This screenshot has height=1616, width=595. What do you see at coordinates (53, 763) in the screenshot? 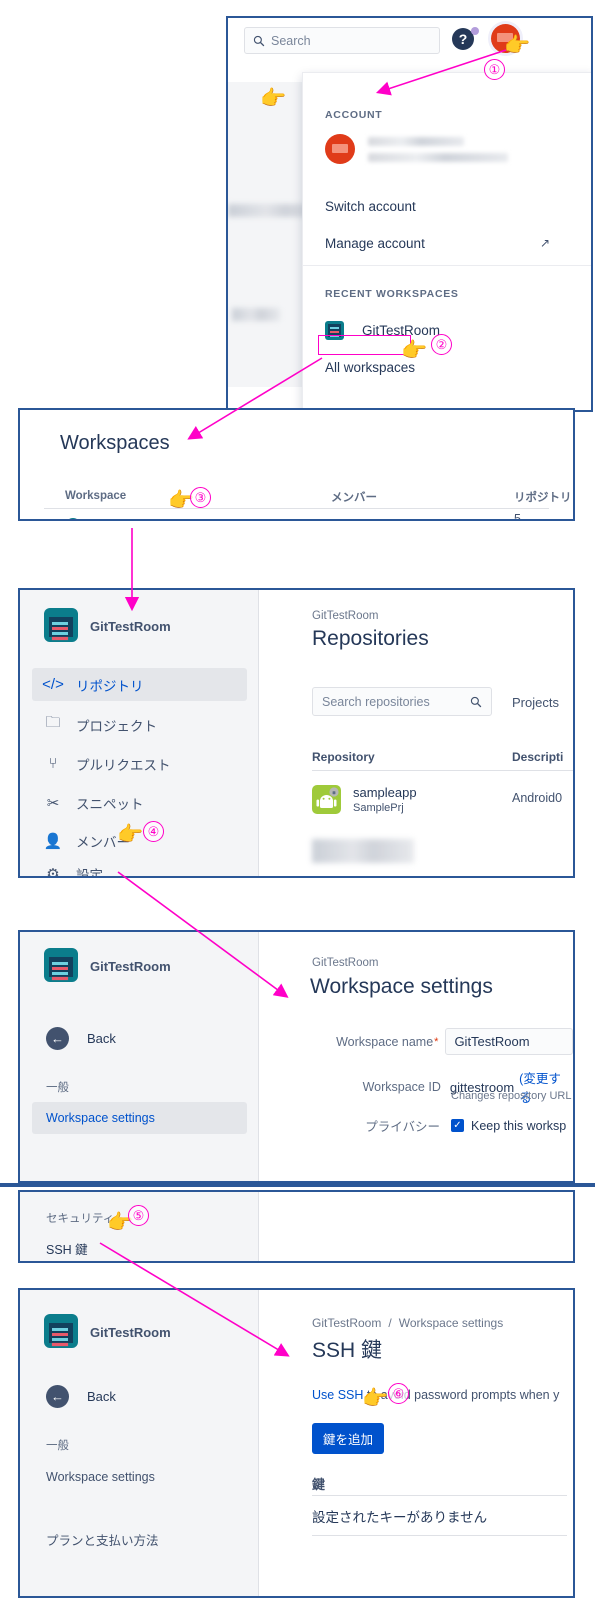
I see `pull-request-icon: ⑂` at bounding box center [53, 763].